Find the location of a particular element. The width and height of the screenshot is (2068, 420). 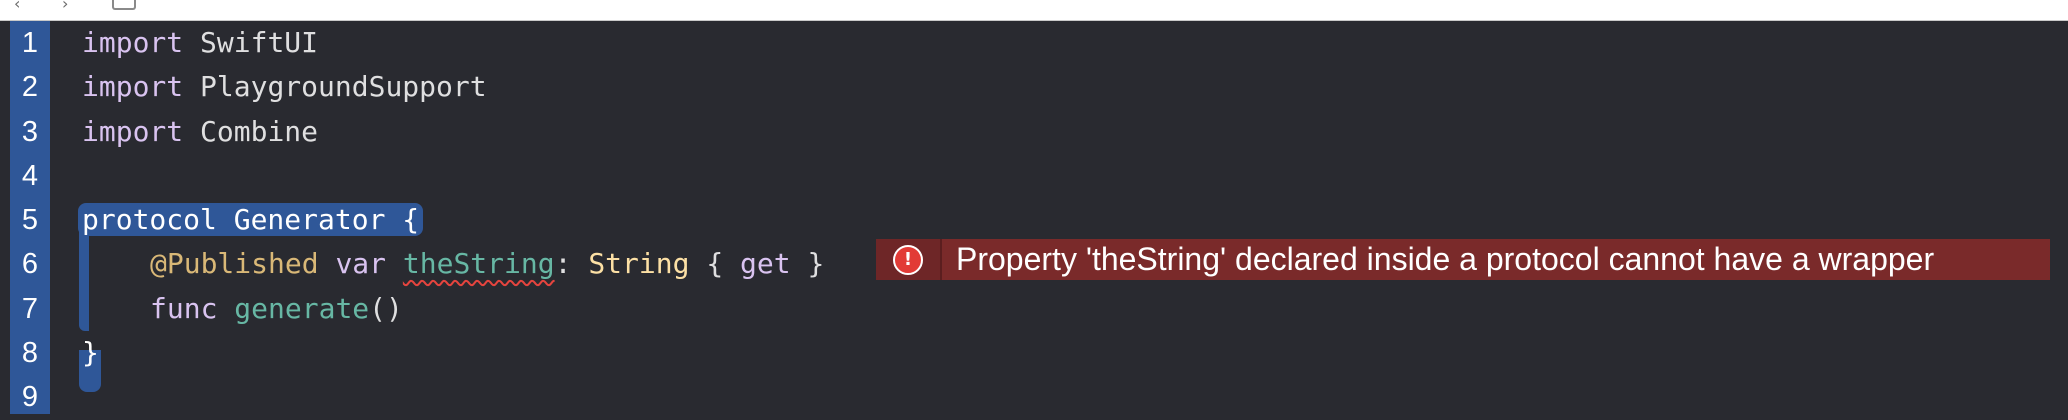

line-number: 1 is located at coordinates (30, 43).